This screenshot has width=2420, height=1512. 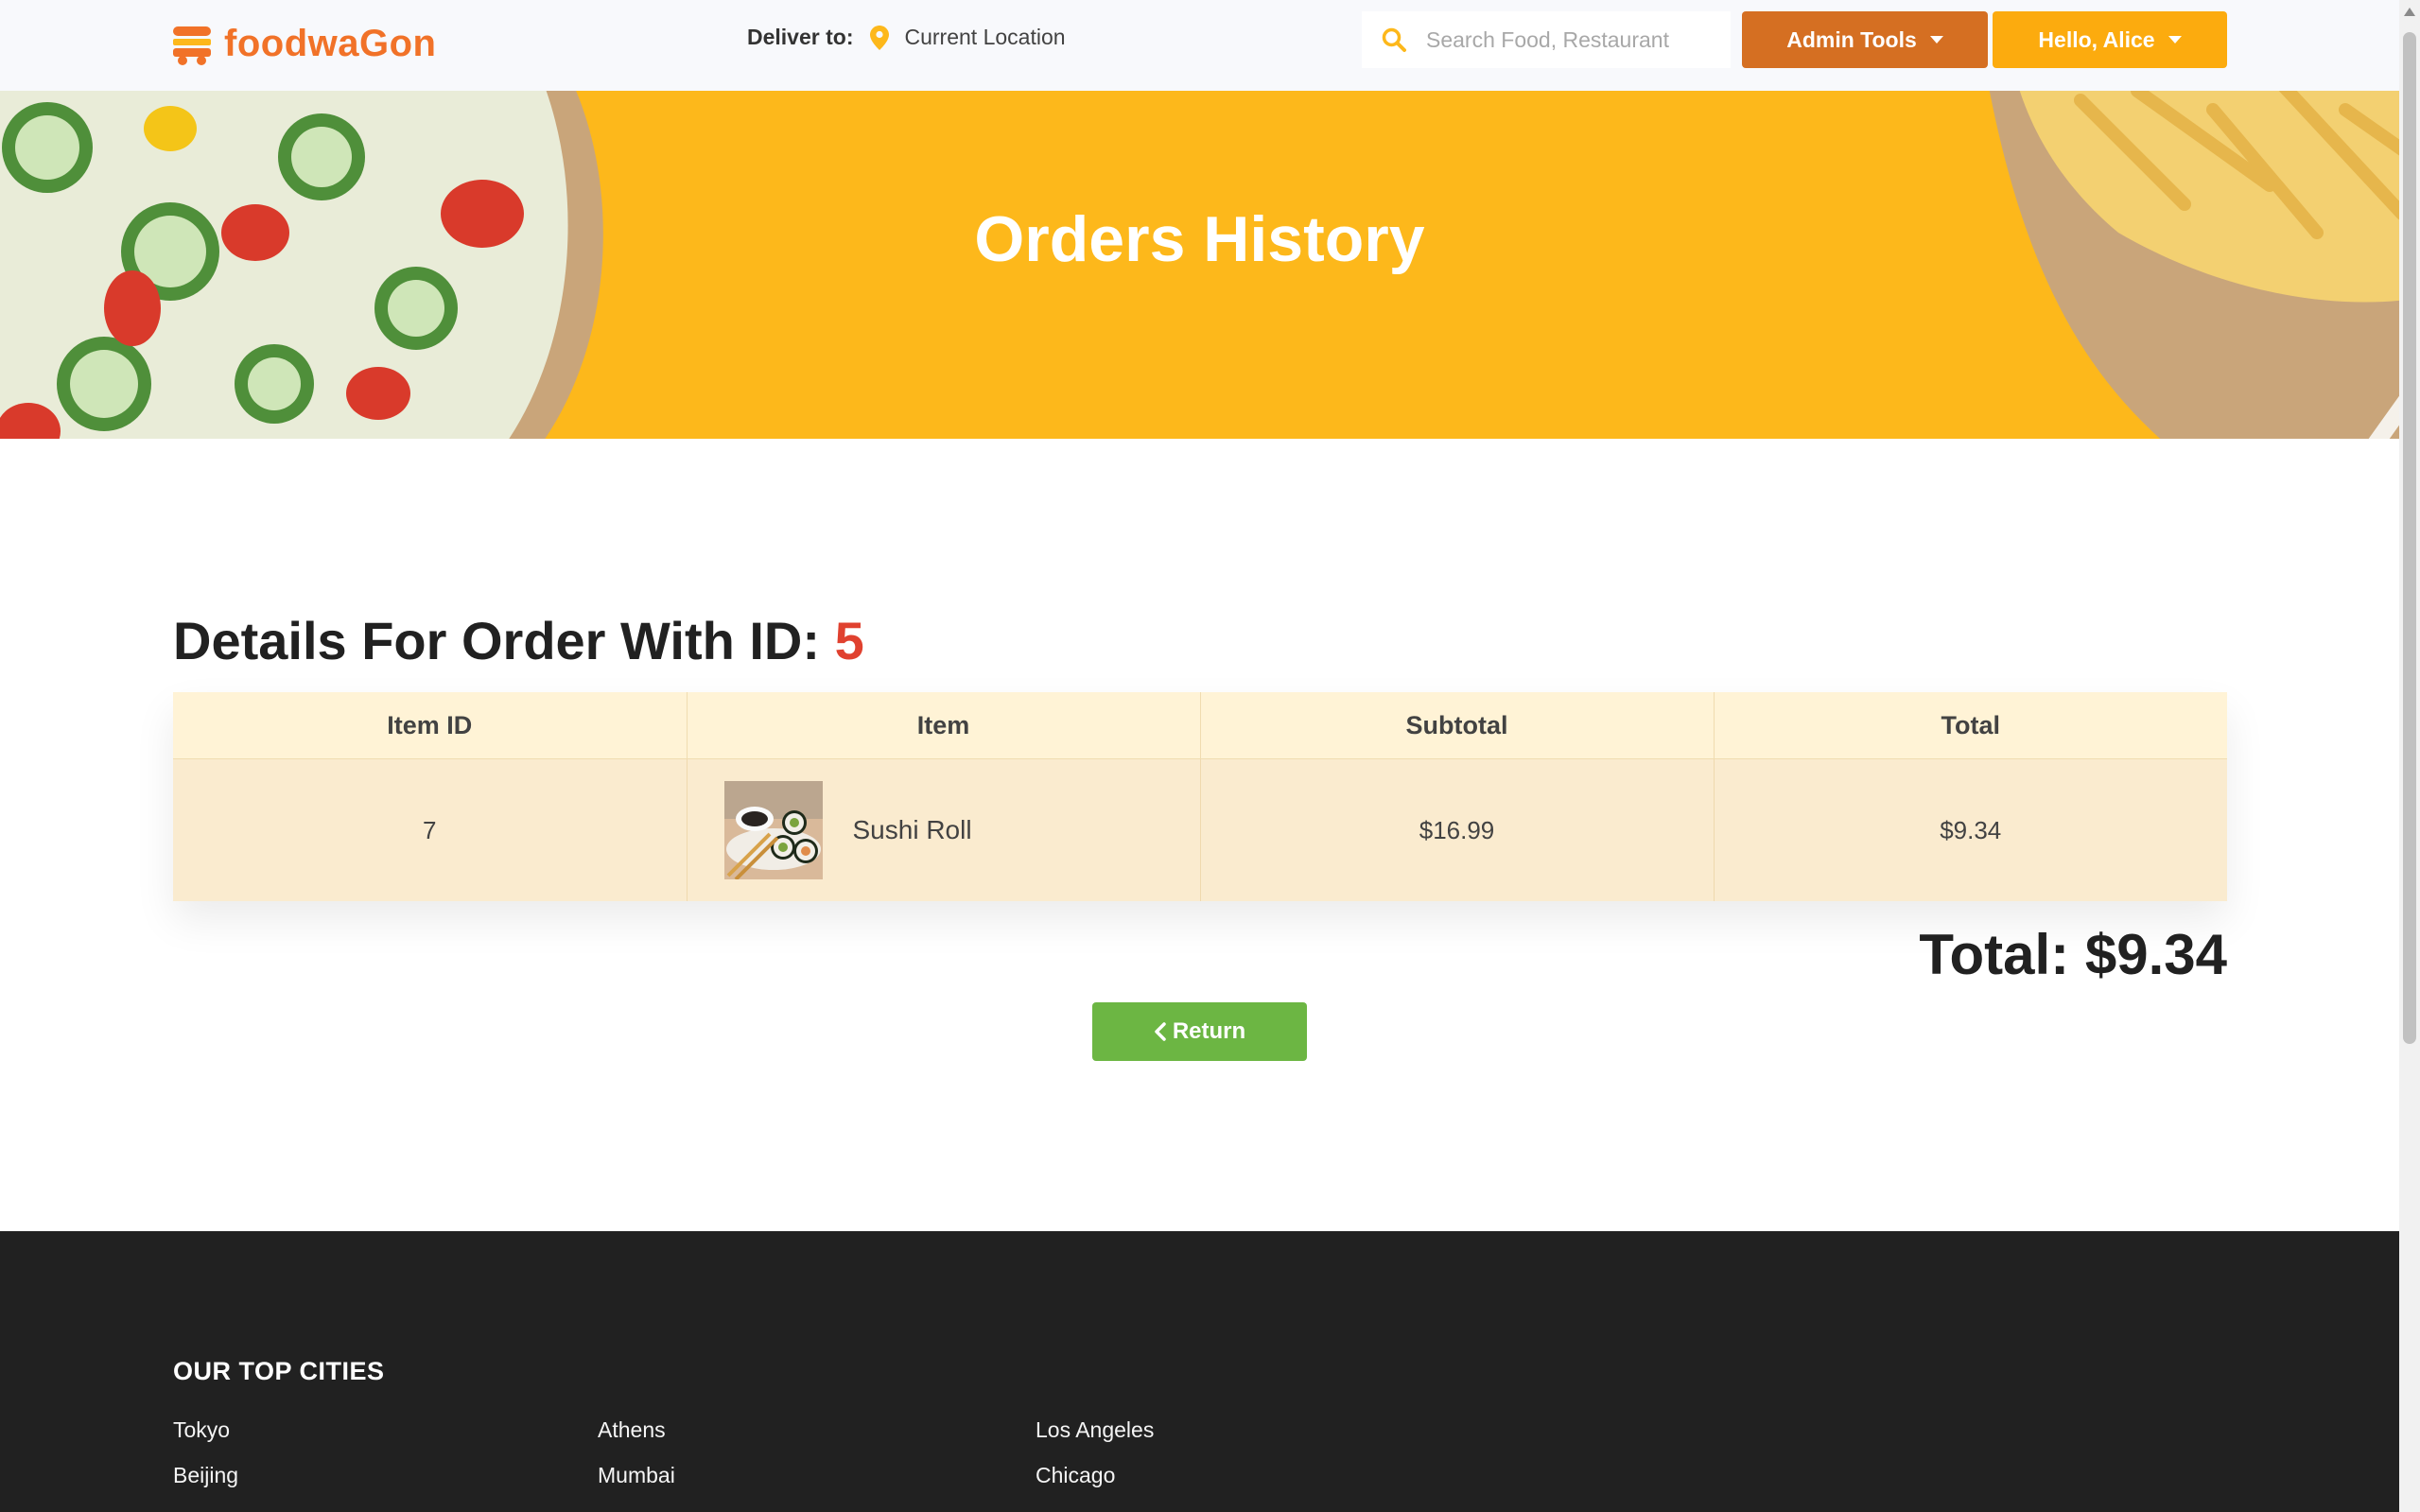 I want to click on deliver-location: Current Location, so click(x=985, y=37).